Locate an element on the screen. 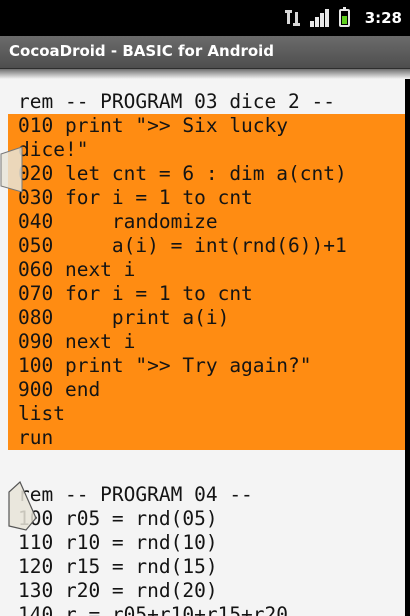 This screenshot has width=410, height=616. selection-start-handle is located at coordinates (12, 170).